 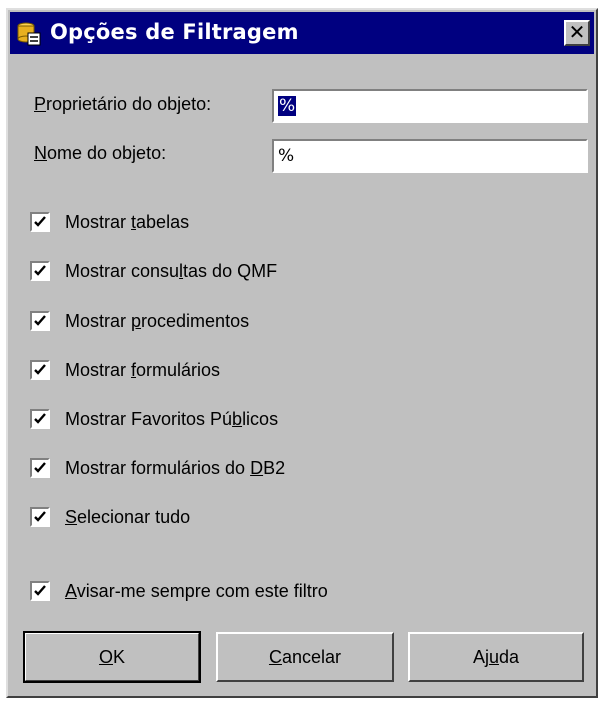 What do you see at coordinates (143, 369) in the screenshot?
I see `checkbox-label: Mostrar formulários` at bounding box center [143, 369].